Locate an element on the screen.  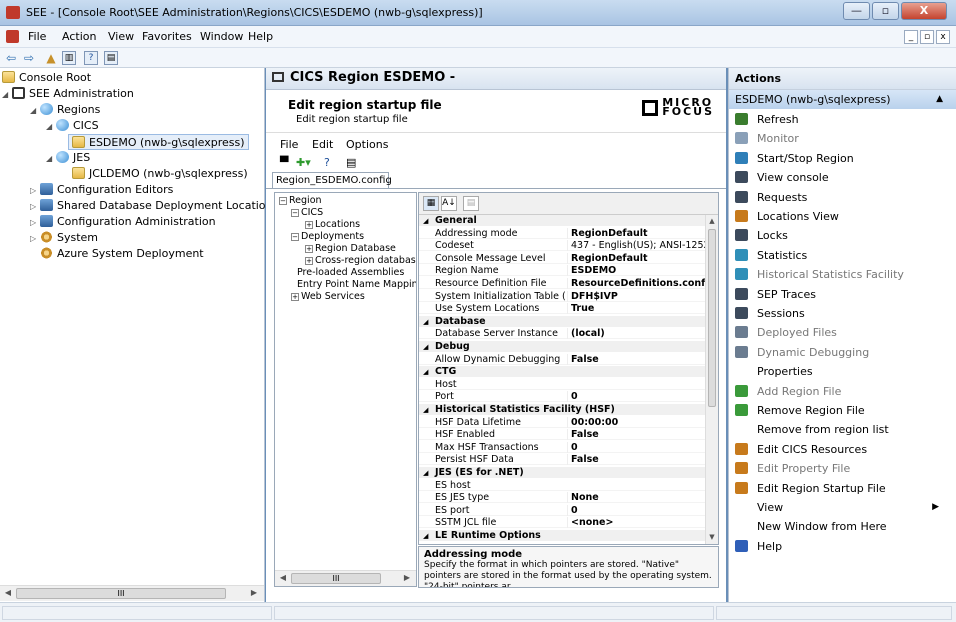
action-deployed-files: Deployed Files is located at coordinates (842, 332).